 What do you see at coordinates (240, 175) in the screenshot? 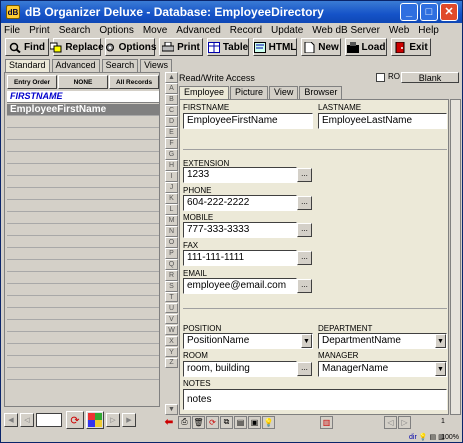
I see `extension-field: 1233` at bounding box center [240, 175].